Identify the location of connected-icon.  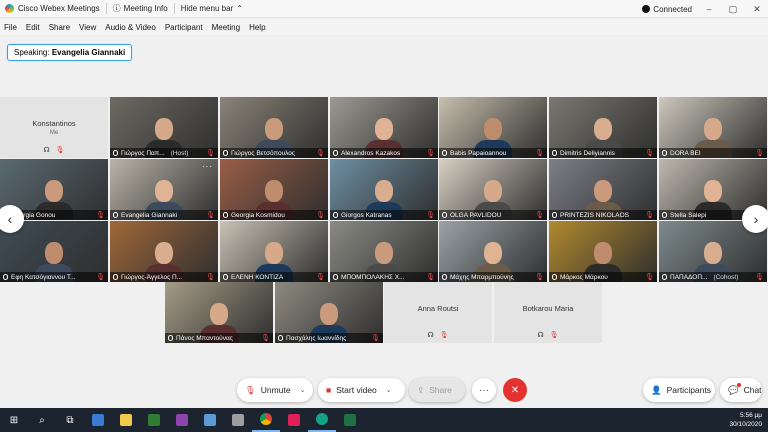
(646, 9).